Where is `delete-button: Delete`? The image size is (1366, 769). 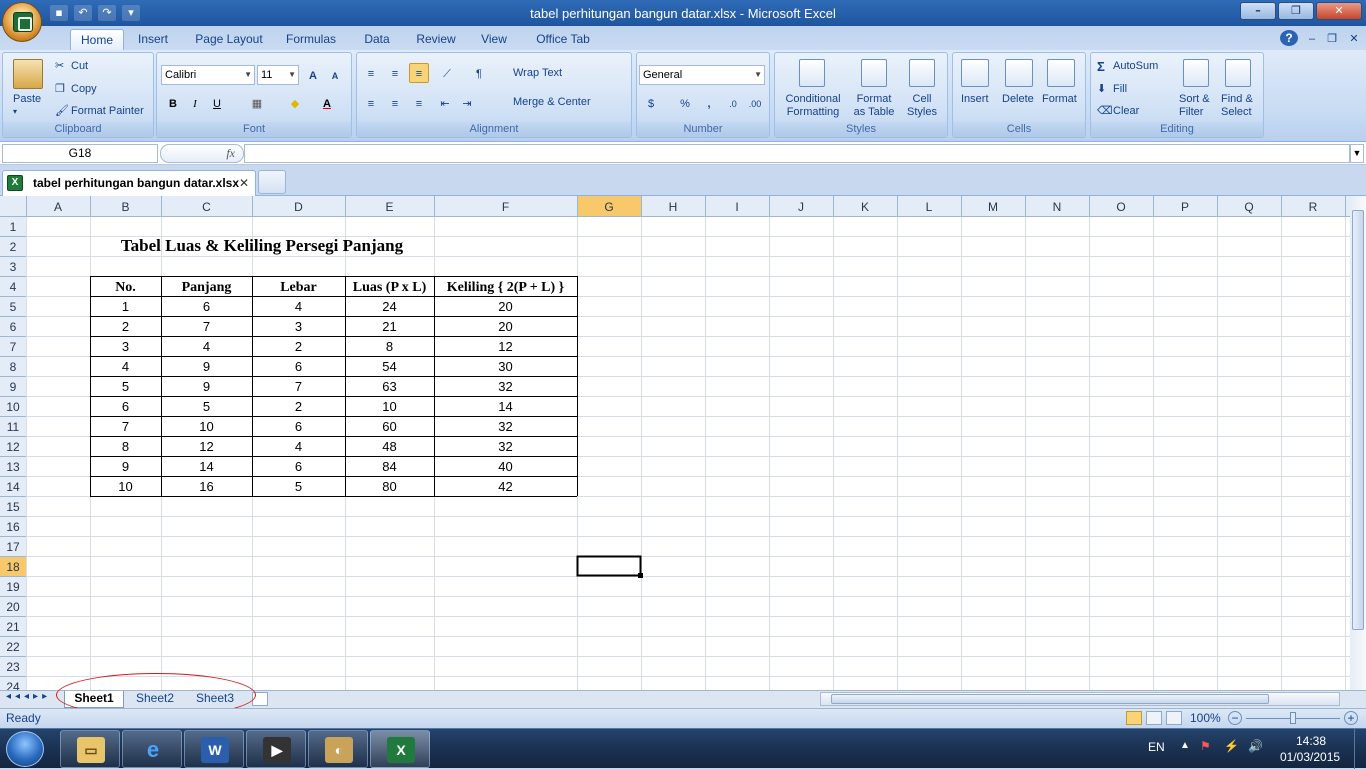
delete-button: Delete is located at coordinates (1018, 99).